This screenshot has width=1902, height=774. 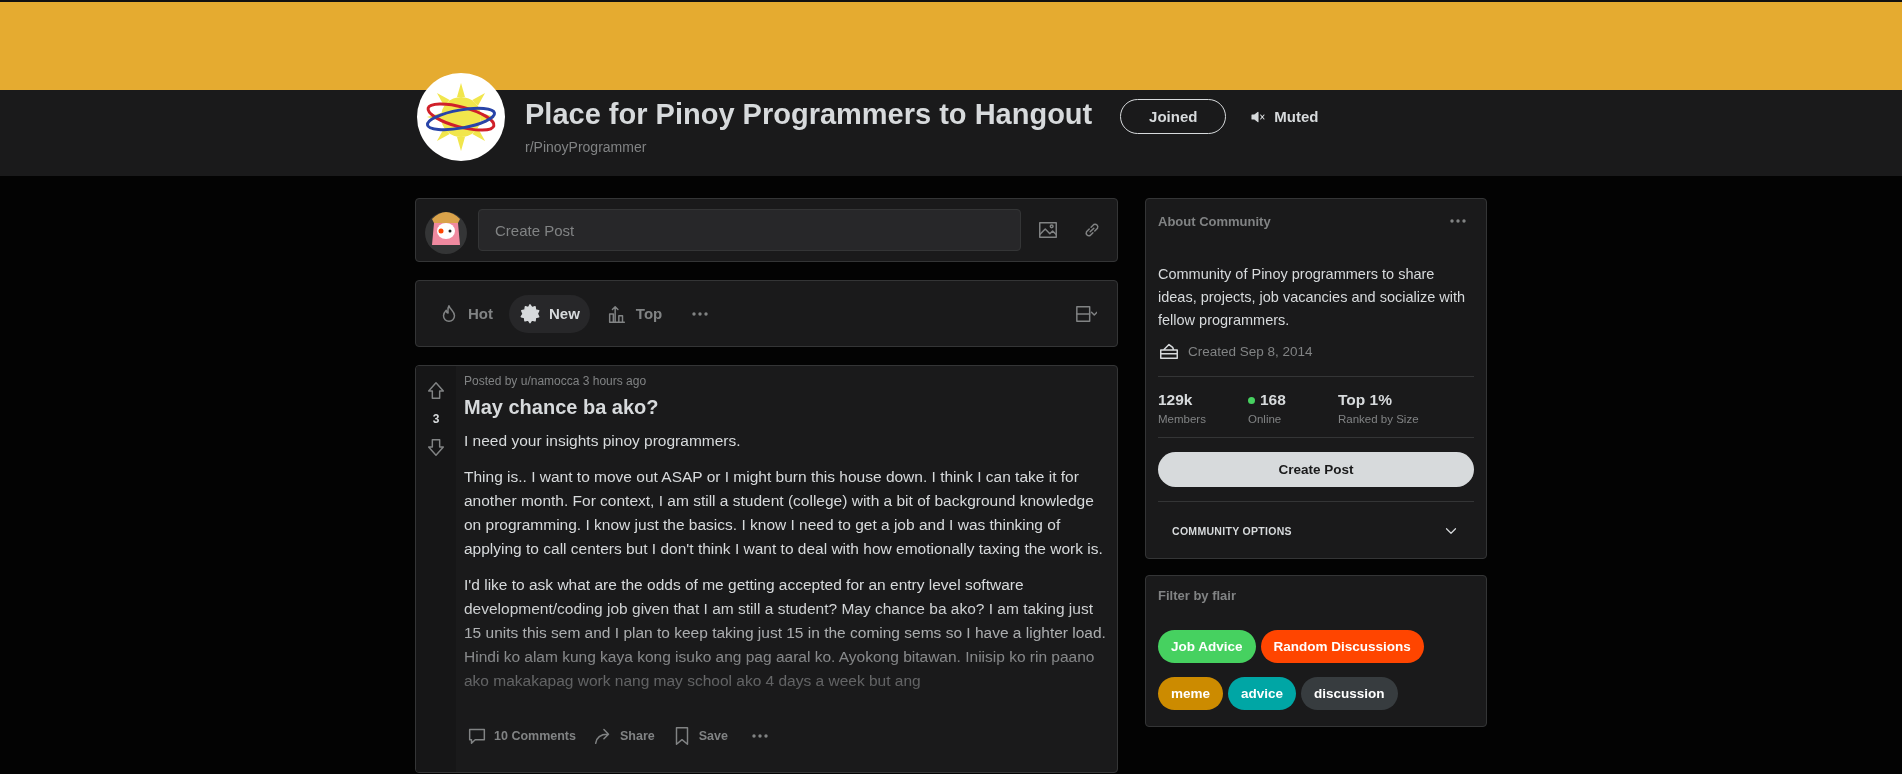 I want to click on stat-label: Online, so click(x=1265, y=419).